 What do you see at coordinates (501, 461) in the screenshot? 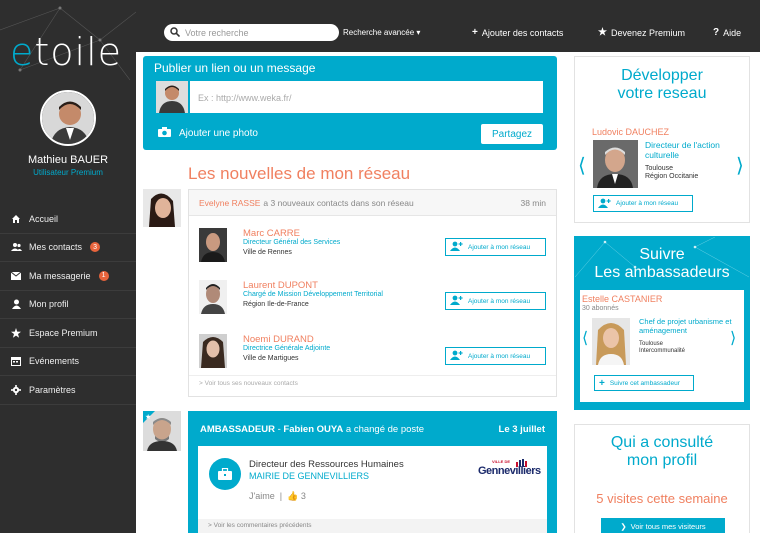
I see `logo-small-text: VILLE DE` at bounding box center [501, 461].